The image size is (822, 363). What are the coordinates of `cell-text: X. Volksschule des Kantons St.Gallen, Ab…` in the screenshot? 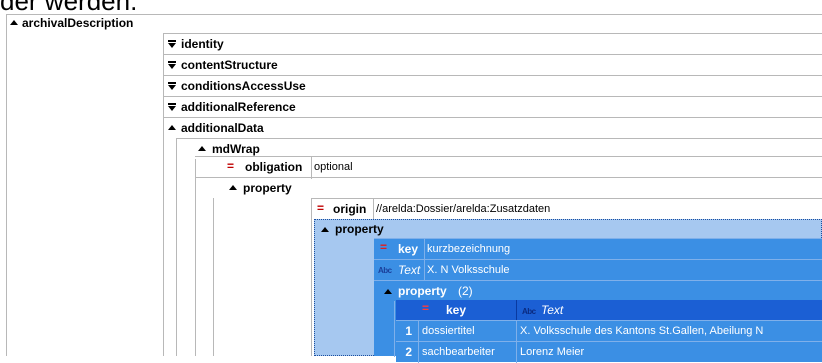 It's located at (641, 331).